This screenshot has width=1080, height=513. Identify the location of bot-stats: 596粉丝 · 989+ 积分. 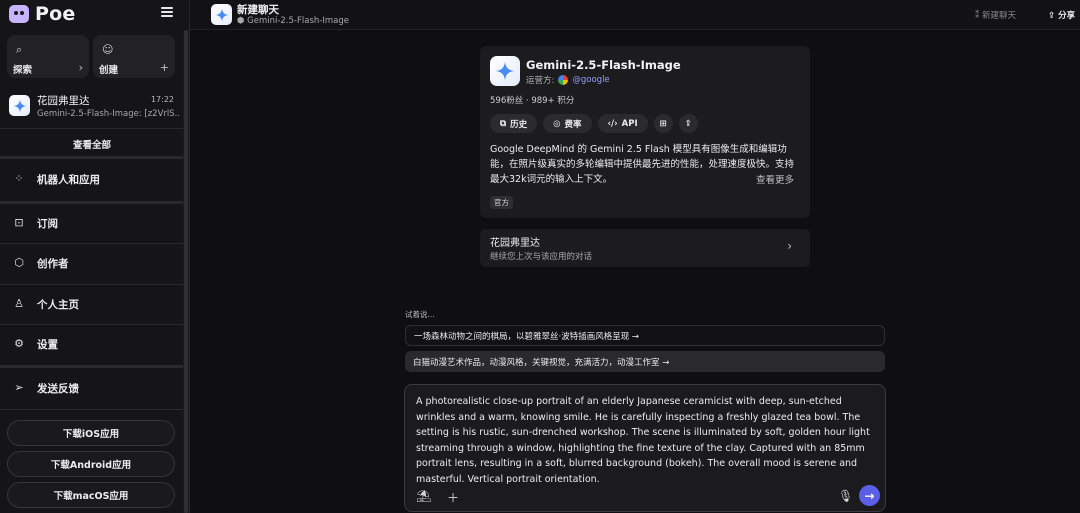
(532, 101).